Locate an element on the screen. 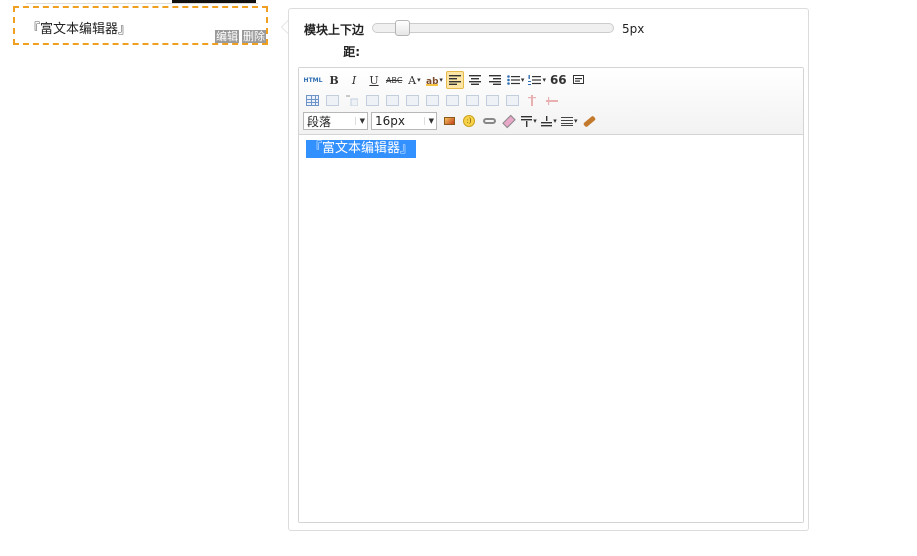 The width and height of the screenshot is (917, 556). rich-text-module: 『富文本编辑器』 编辑 删除 is located at coordinates (140, 25).